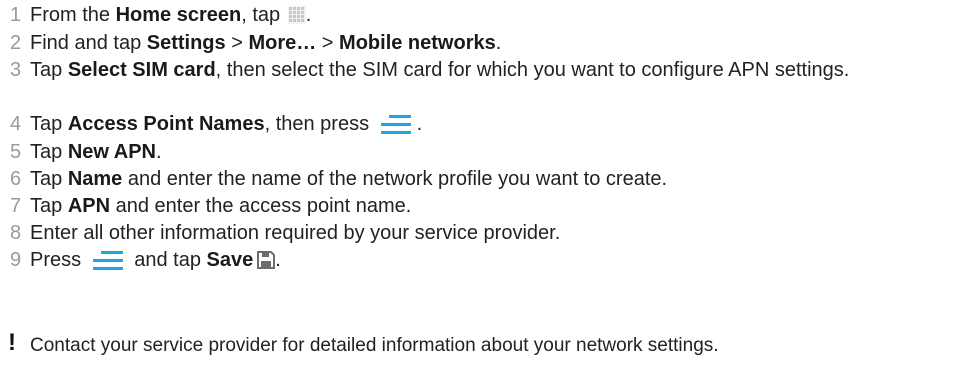  What do you see at coordinates (178, 15) in the screenshot?
I see `ui-term-home-screen: Home screen` at bounding box center [178, 15].